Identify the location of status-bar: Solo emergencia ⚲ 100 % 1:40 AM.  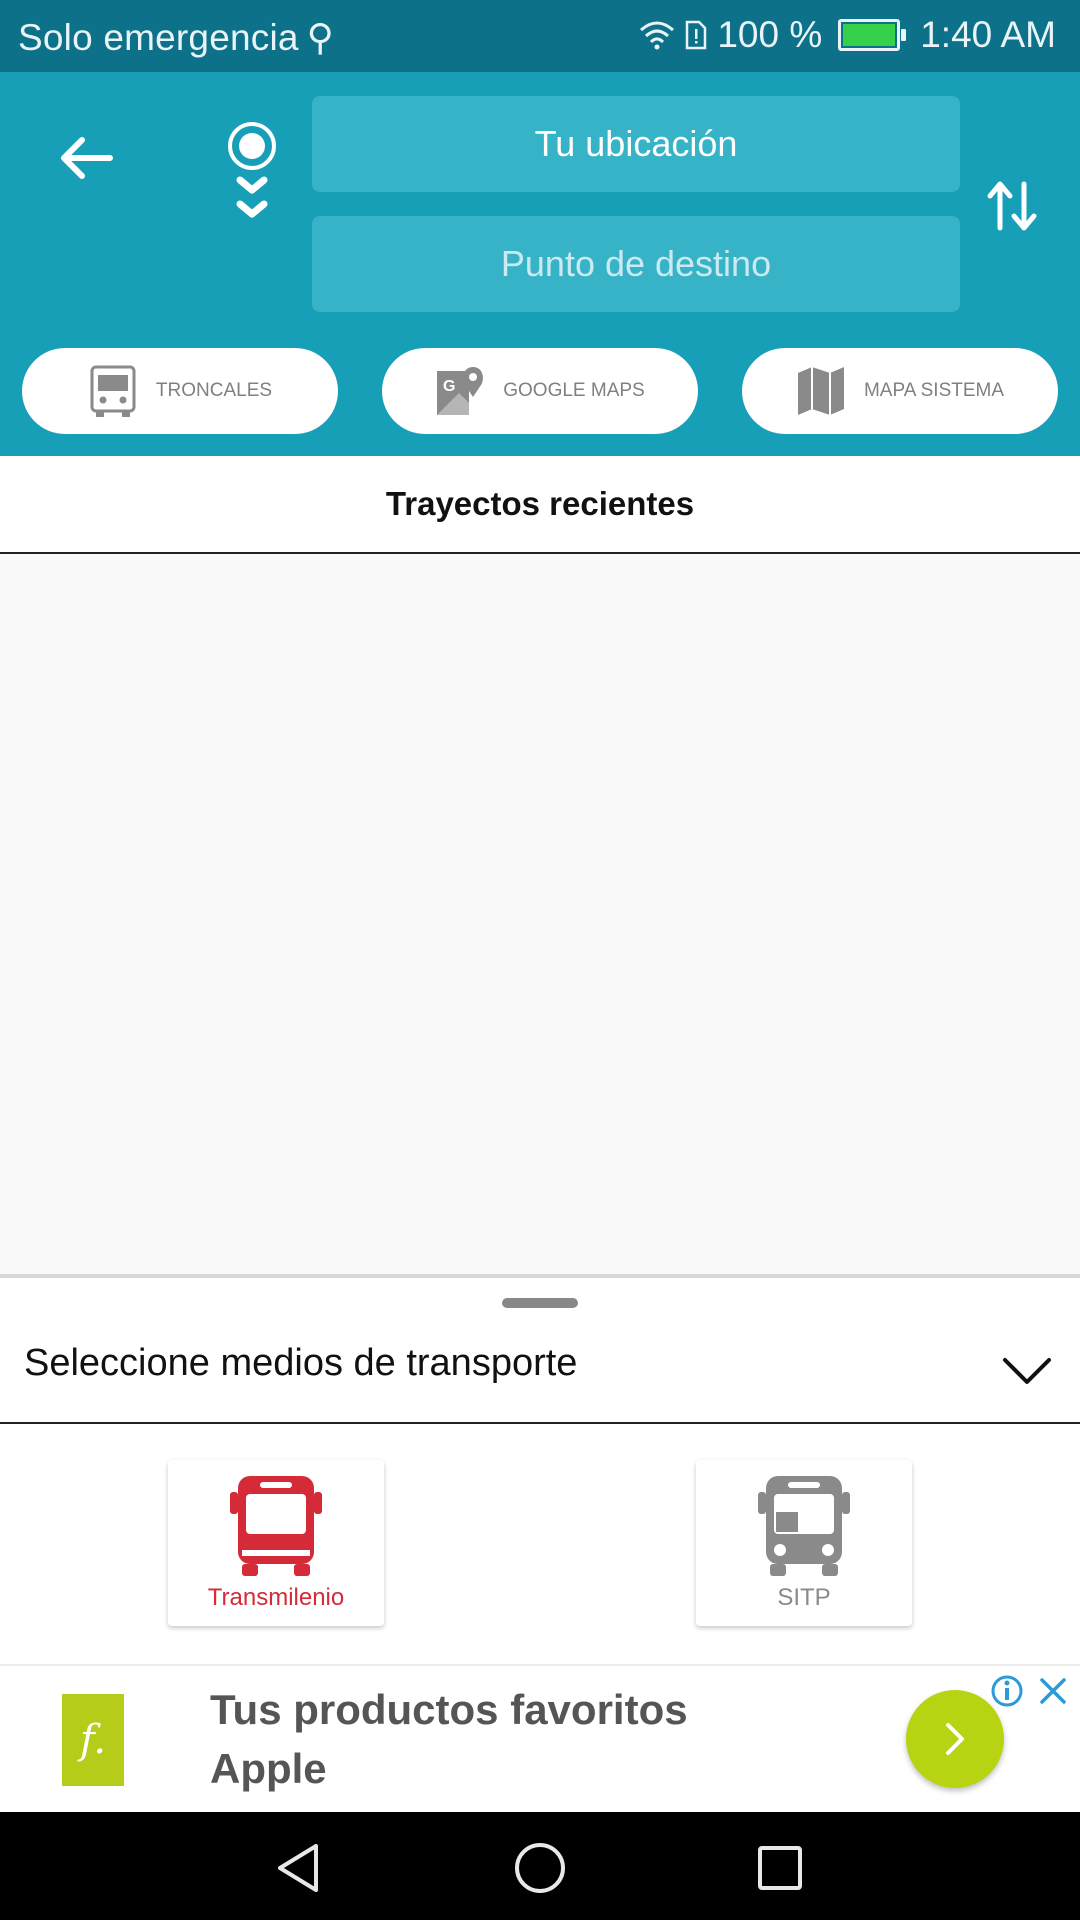
(540, 36).